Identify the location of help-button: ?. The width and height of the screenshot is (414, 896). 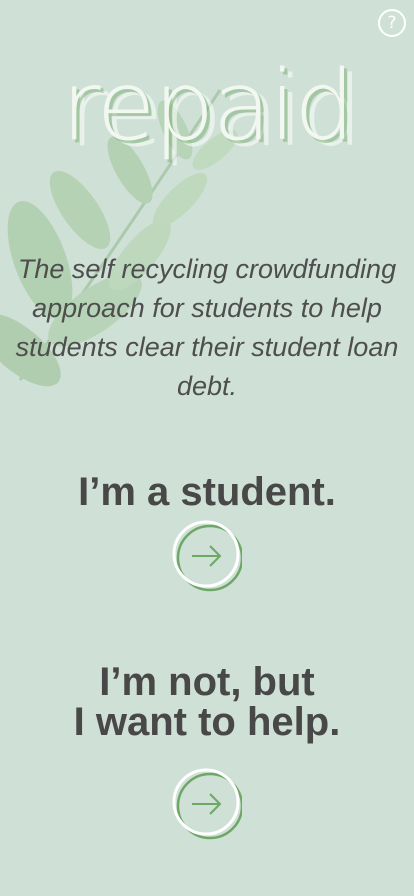
(392, 23).